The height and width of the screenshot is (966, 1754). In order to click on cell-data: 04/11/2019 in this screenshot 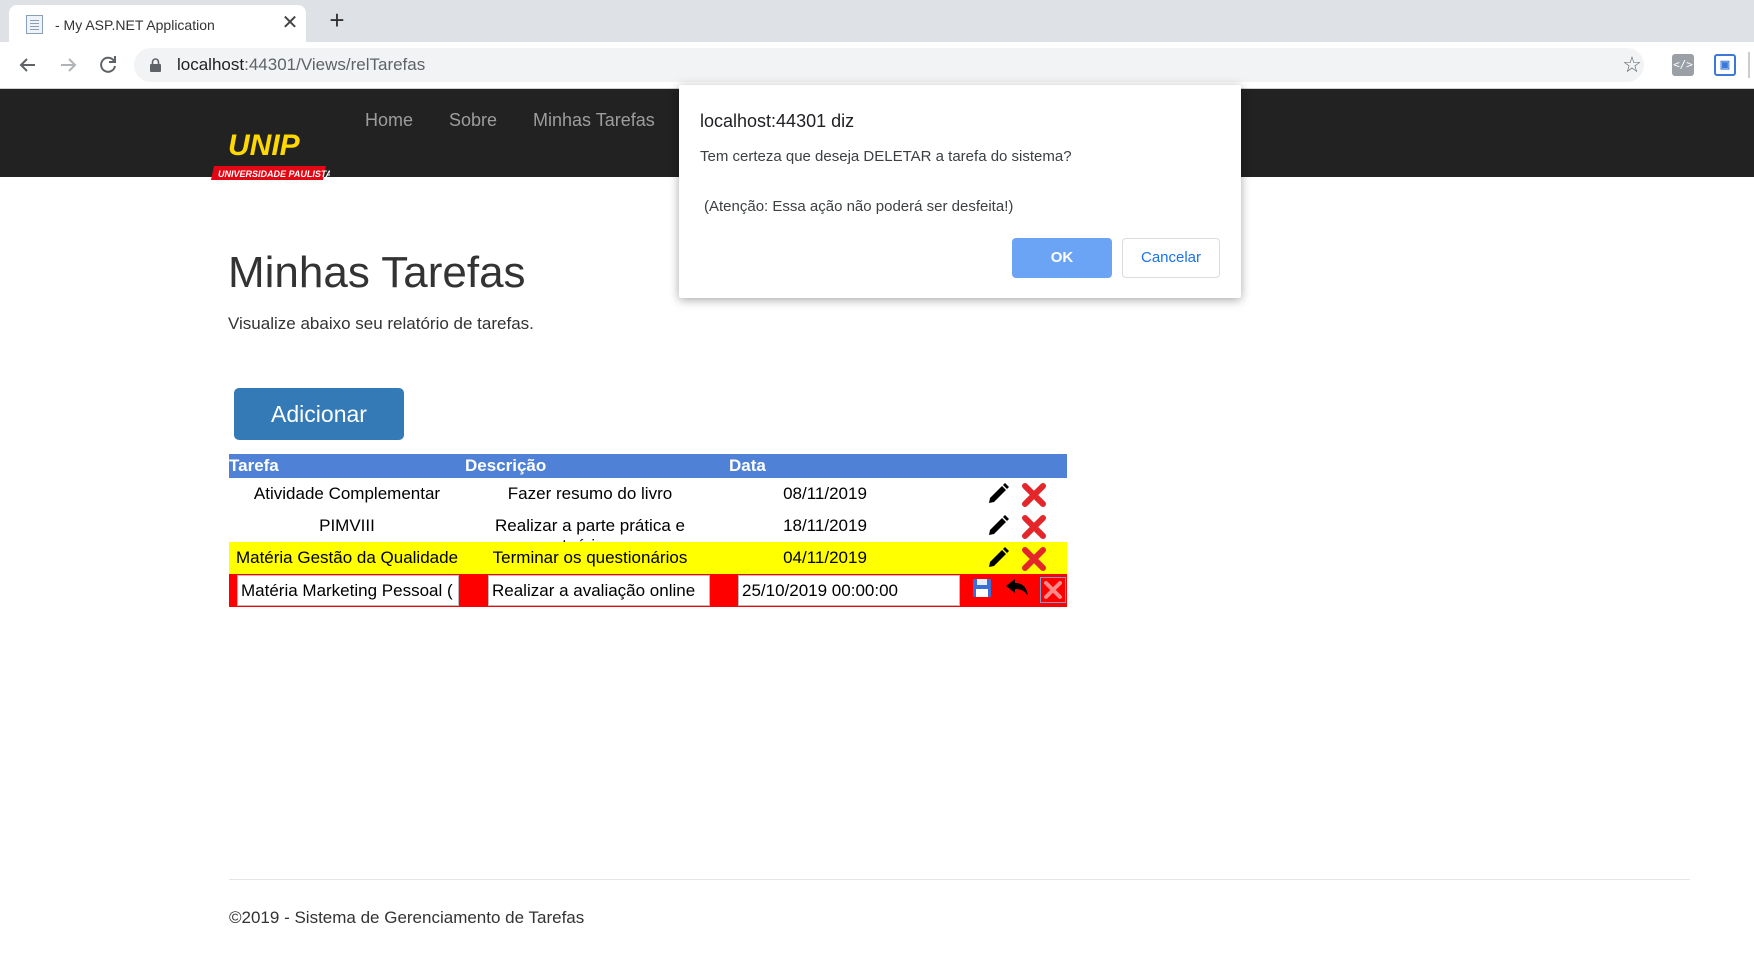, I will do `click(825, 557)`.